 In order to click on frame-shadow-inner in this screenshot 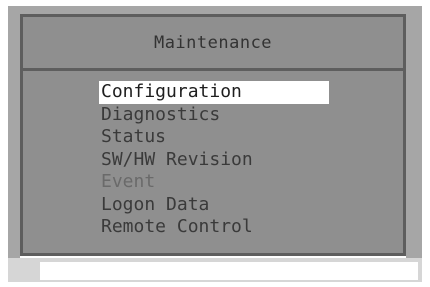, I will do `click(229, 271)`.